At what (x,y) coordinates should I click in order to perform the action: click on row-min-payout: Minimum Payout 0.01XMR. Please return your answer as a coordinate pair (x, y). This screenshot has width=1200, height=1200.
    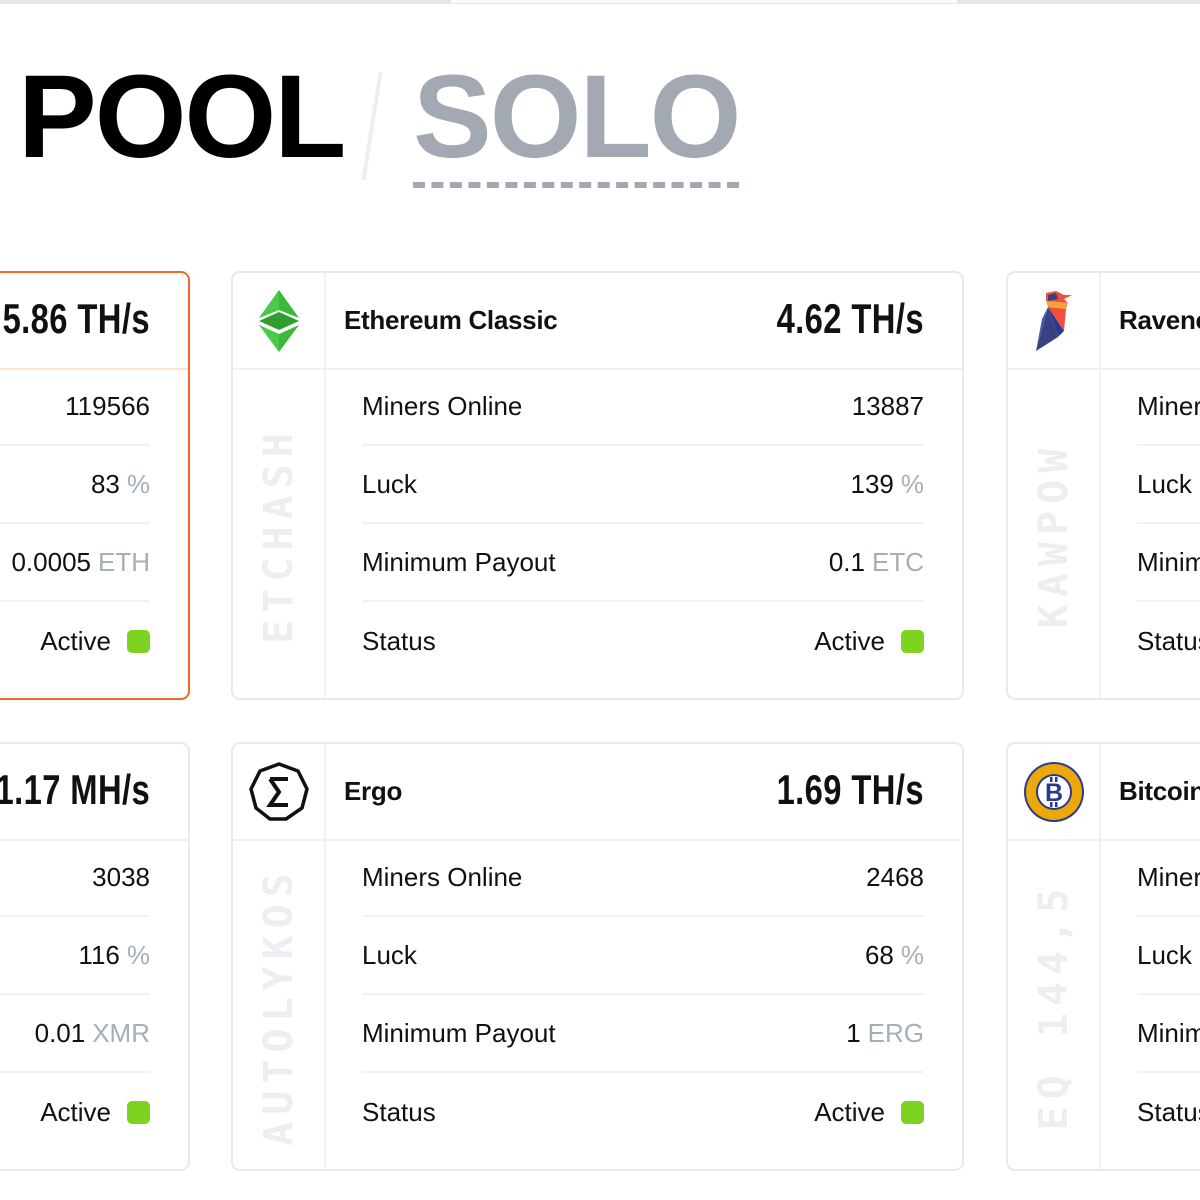
    Looking at the image, I should click on (75, 1034).